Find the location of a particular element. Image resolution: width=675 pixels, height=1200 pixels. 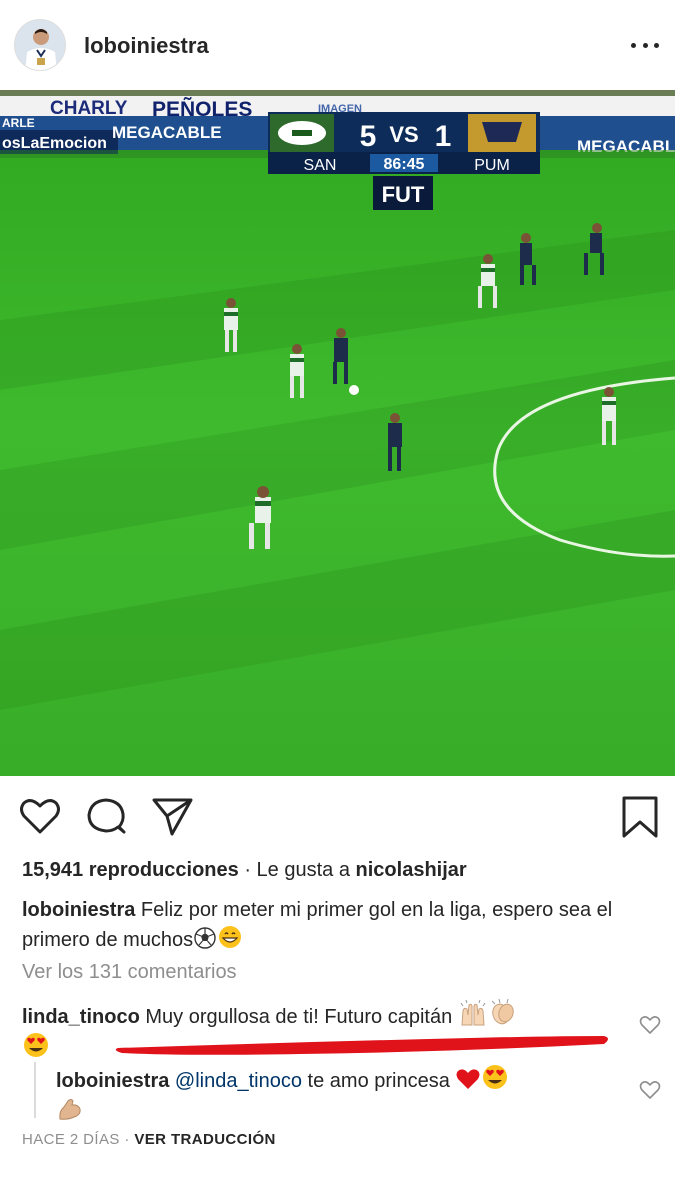

comment-icon is located at coordinates (106, 816).